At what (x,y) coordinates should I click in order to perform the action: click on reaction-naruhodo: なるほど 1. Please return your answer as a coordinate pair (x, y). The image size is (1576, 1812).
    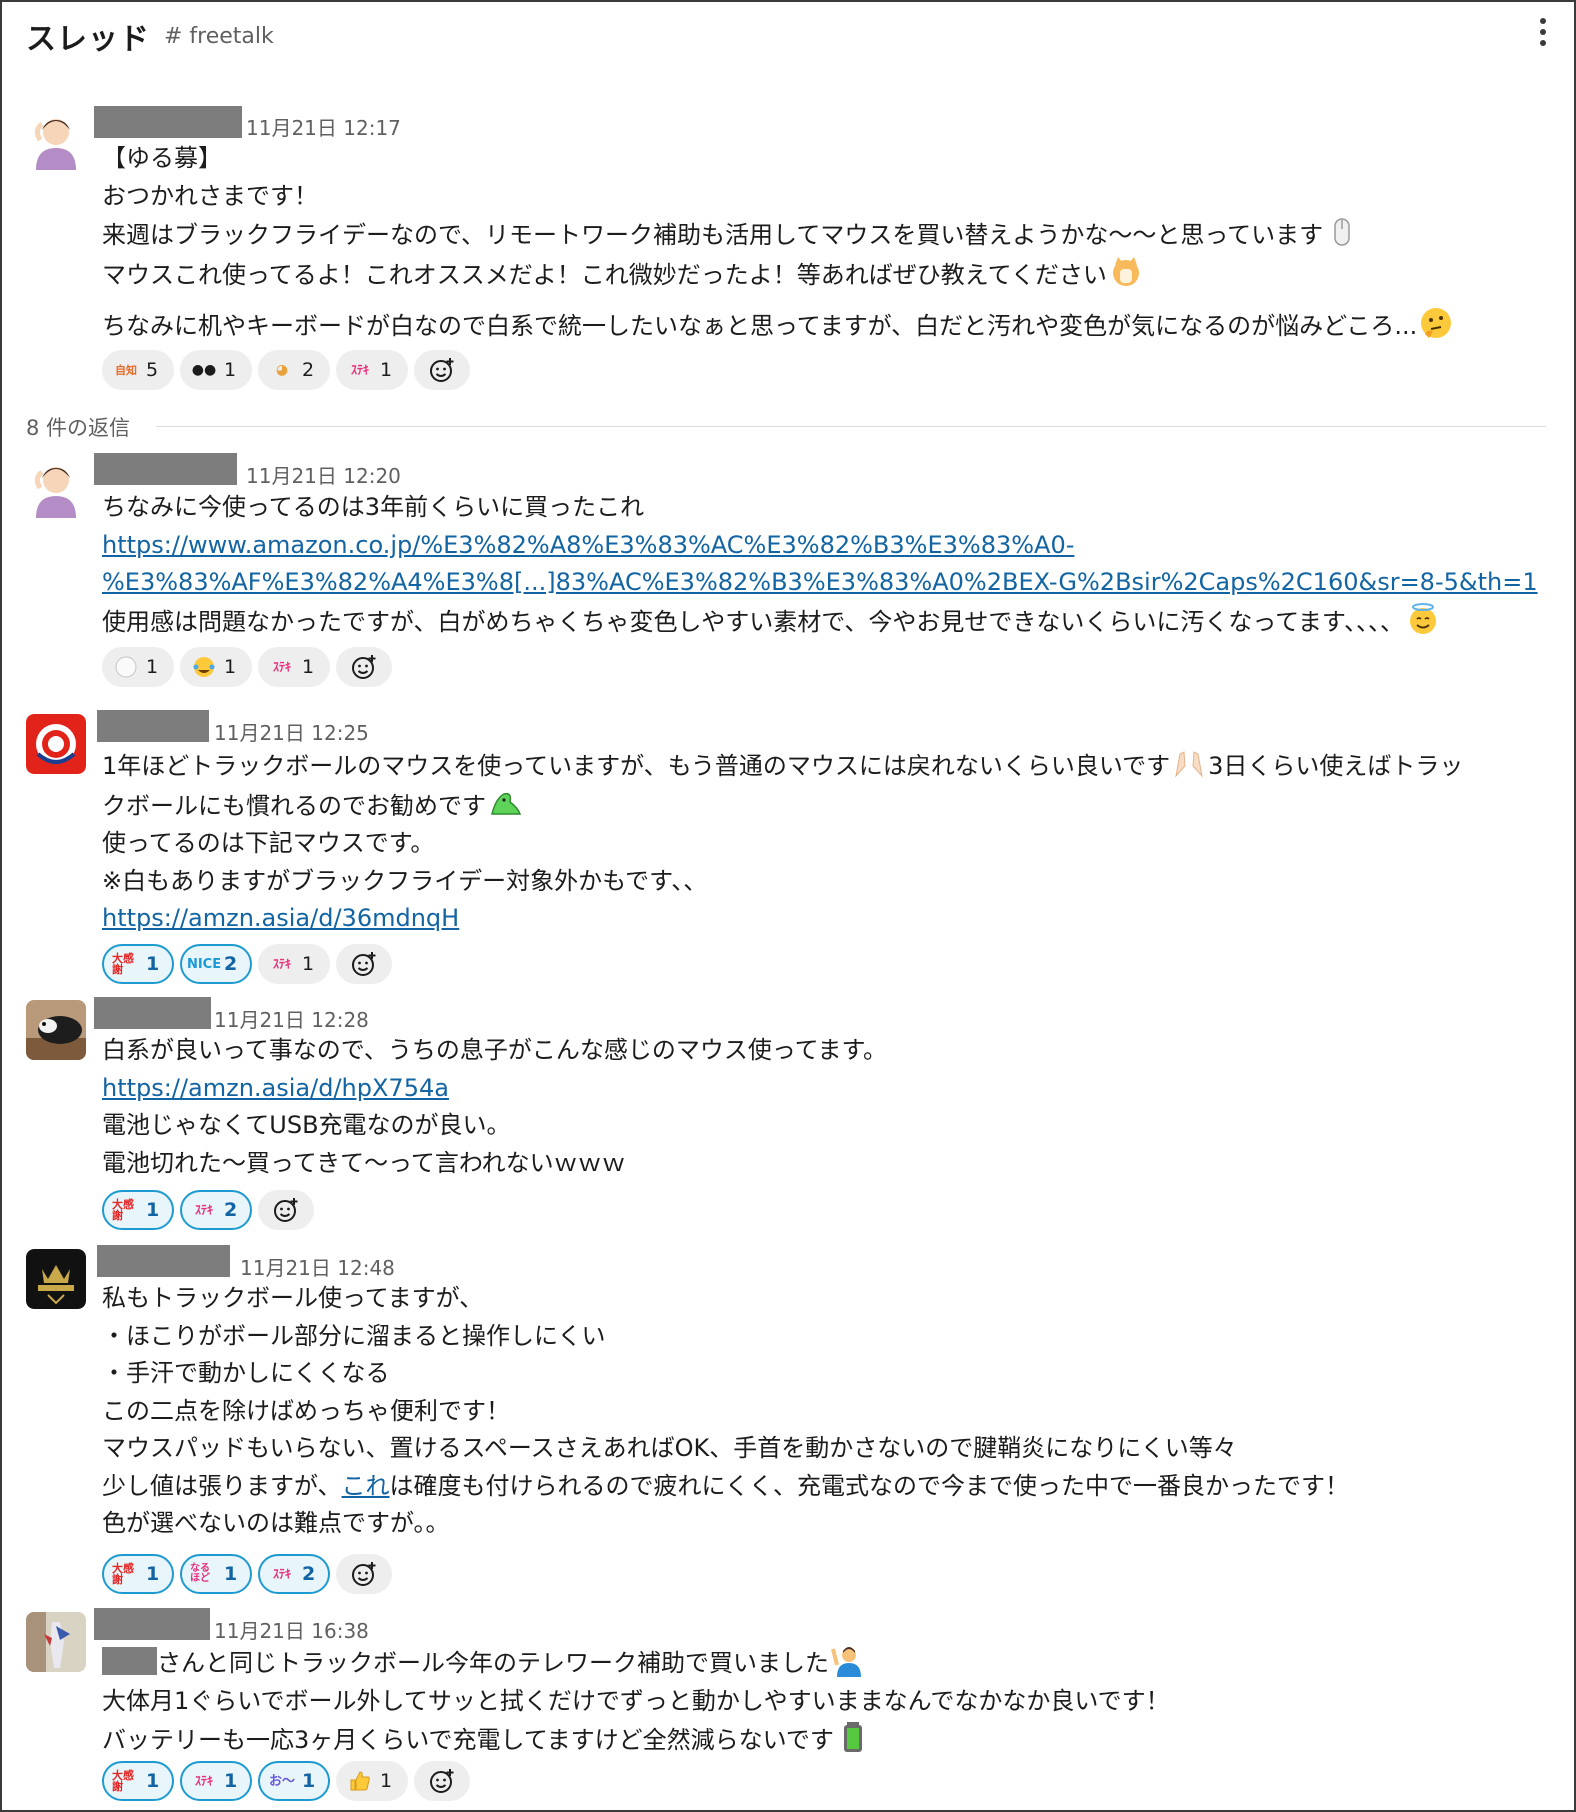
    Looking at the image, I should click on (216, 1574).